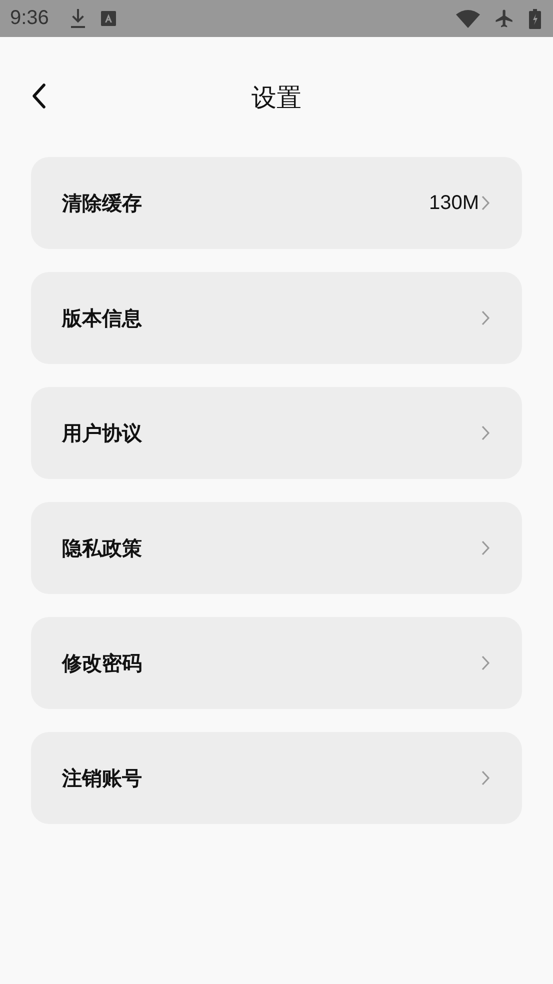 Image resolution: width=553 pixels, height=984 pixels. Describe the element at coordinates (453, 203) in the screenshot. I see `item-value: 130M` at that location.